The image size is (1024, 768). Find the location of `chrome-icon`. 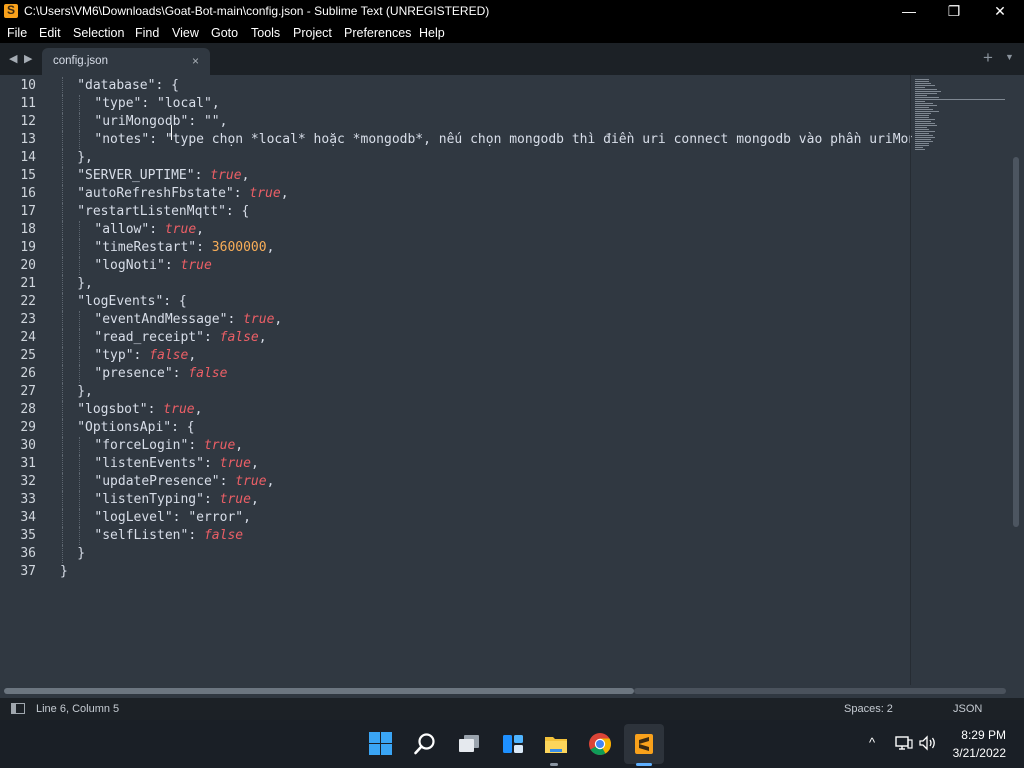

chrome-icon is located at coordinates (600, 744).